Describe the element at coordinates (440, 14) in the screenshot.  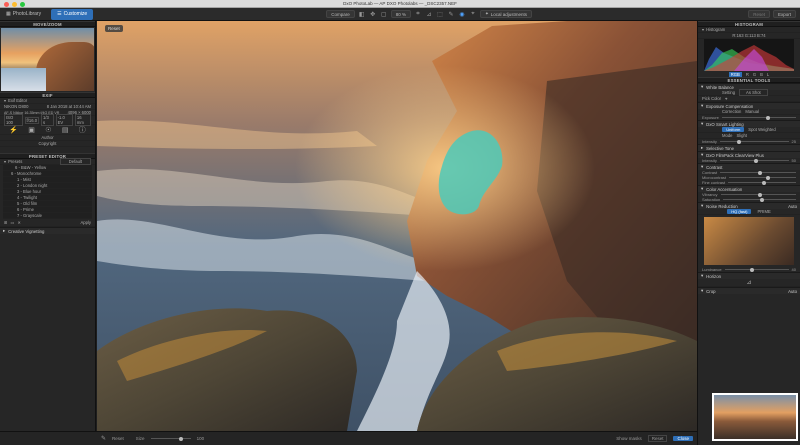
I see `perspective-icon: ⬚` at that location.